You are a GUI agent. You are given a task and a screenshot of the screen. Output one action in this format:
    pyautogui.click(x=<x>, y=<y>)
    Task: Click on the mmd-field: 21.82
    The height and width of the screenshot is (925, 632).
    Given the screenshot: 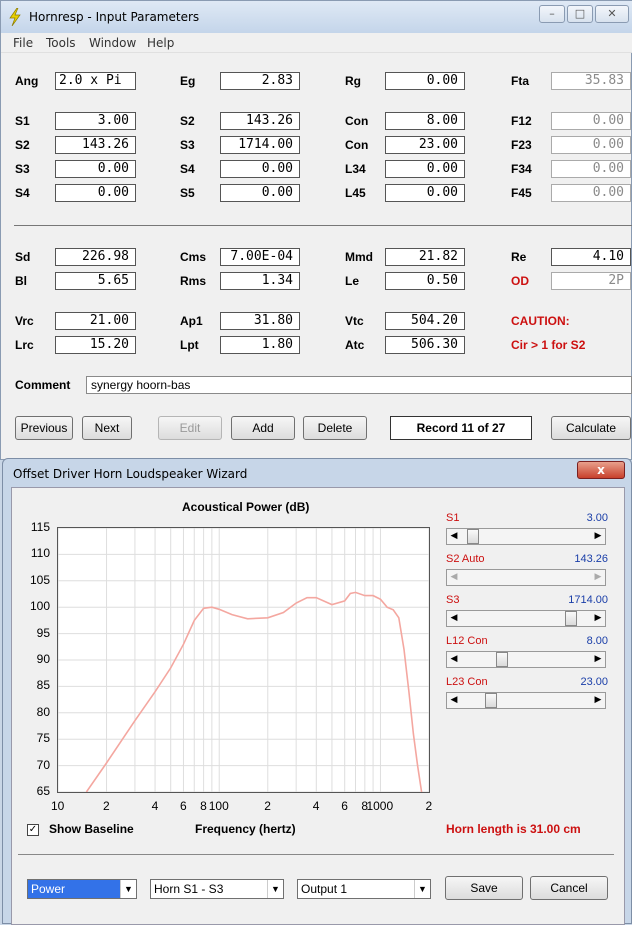 What is the action you would take?
    pyautogui.click(x=425, y=257)
    